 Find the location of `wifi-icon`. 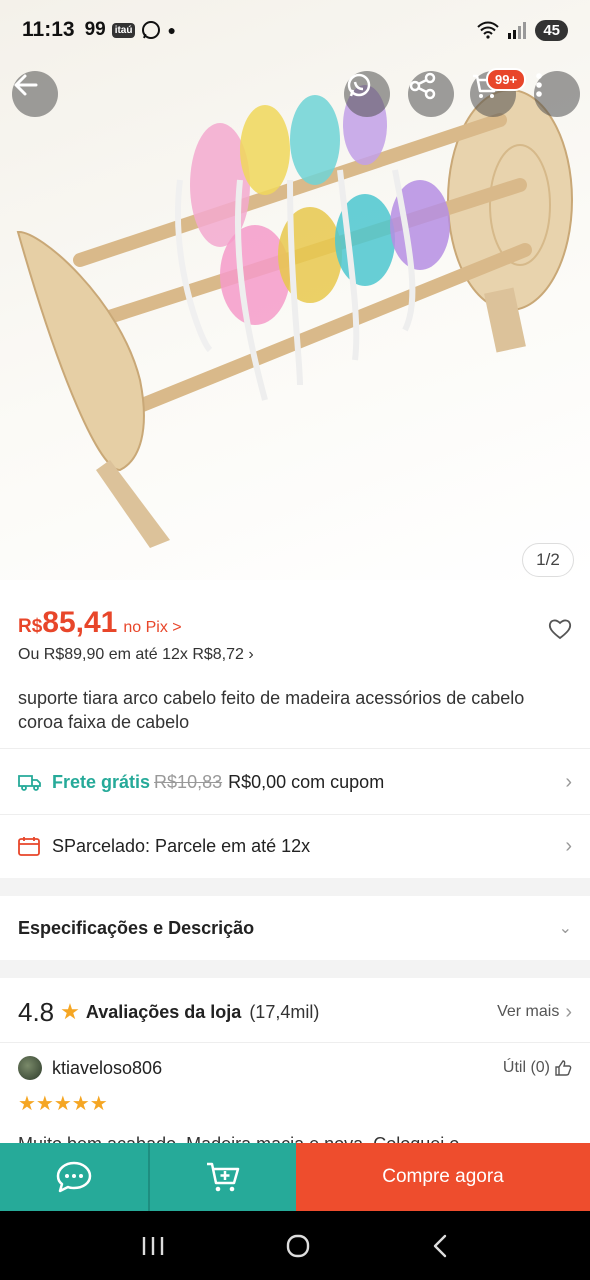

wifi-icon is located at coordinates (488, 30).